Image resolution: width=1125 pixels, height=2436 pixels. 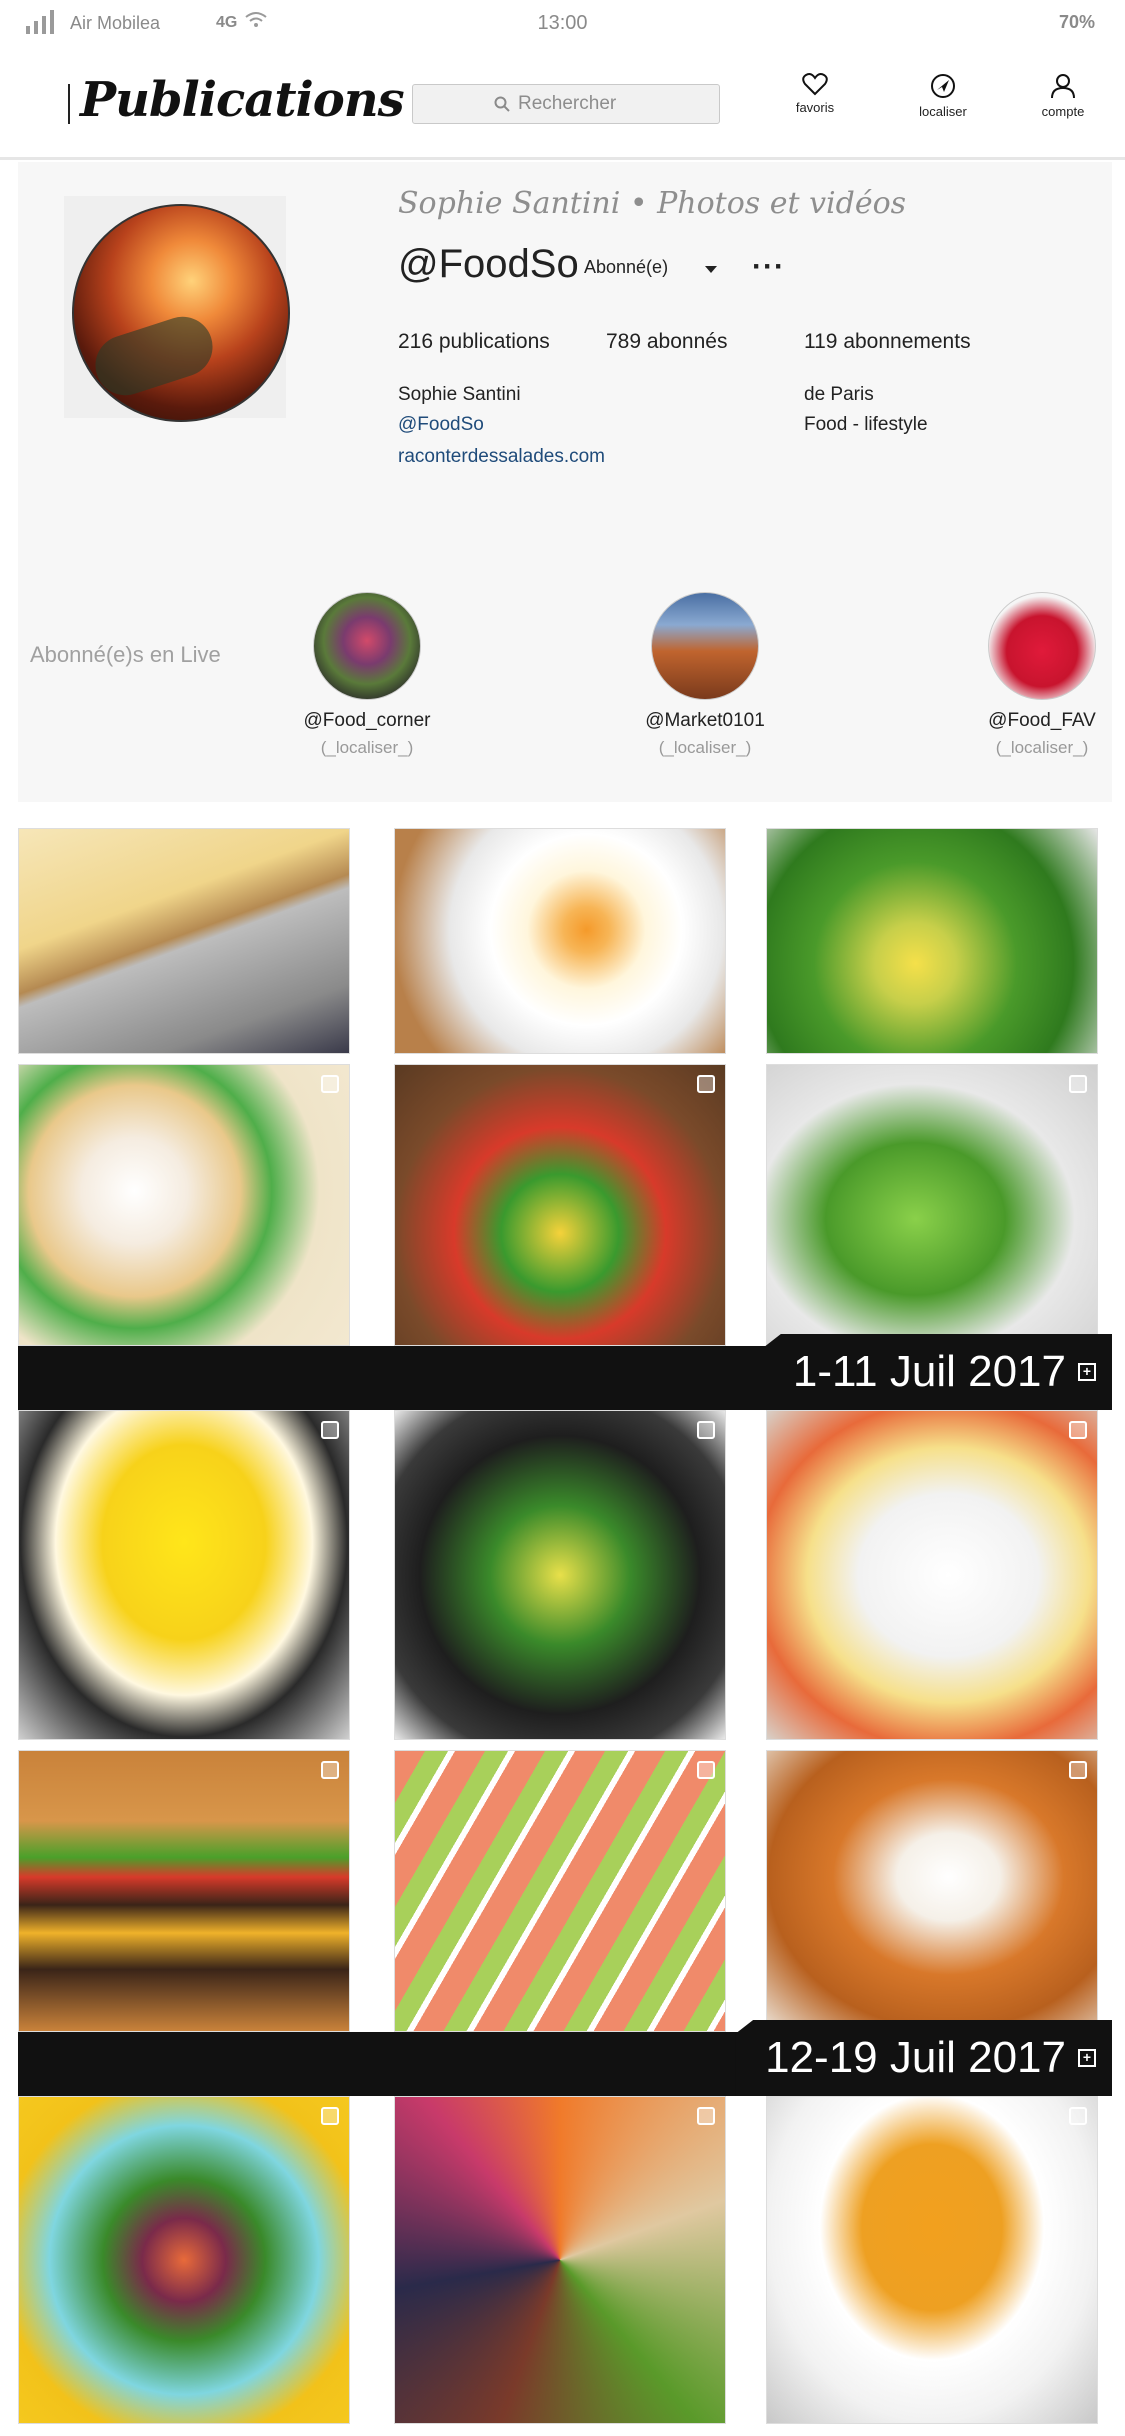 I want to click on live-user: @Market0101 (_localiser_), so click(x=705, y=675).